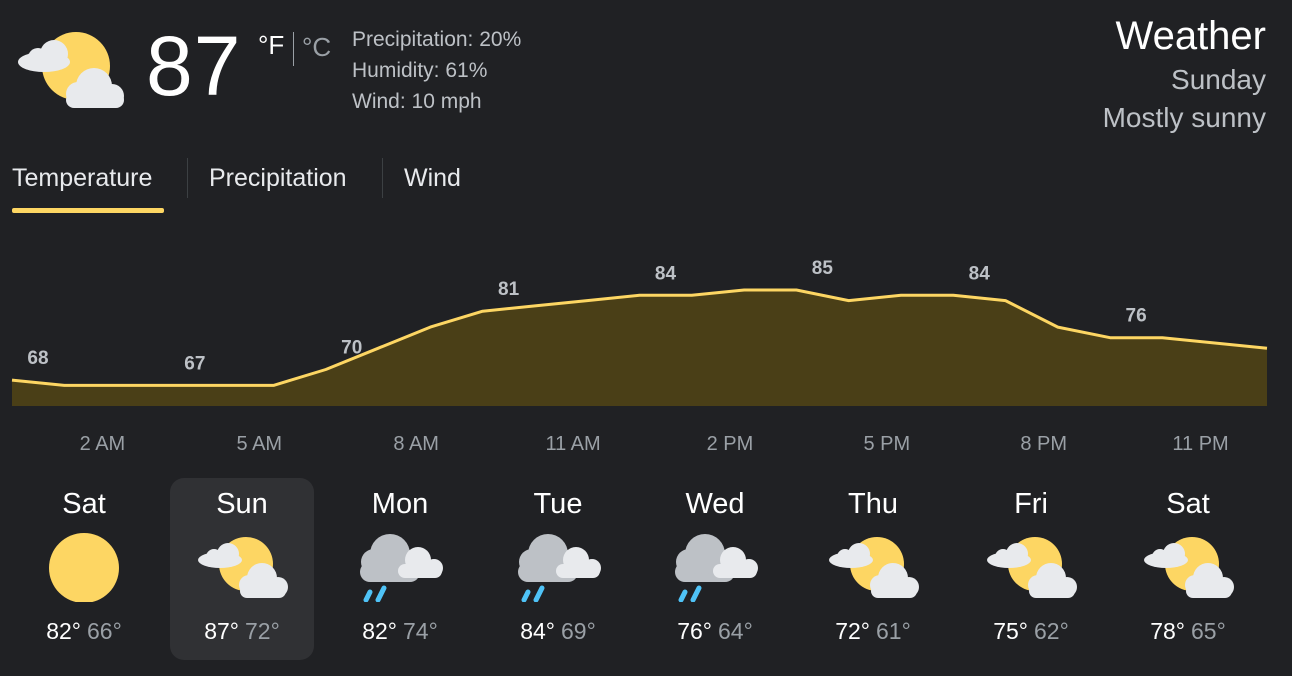 Image resolution: width=1292 pixels, height=676 pixels. Describe the element at coordinates (260, 444) in the screenshot. I see `time-tick-label: 5 AM` at that location.